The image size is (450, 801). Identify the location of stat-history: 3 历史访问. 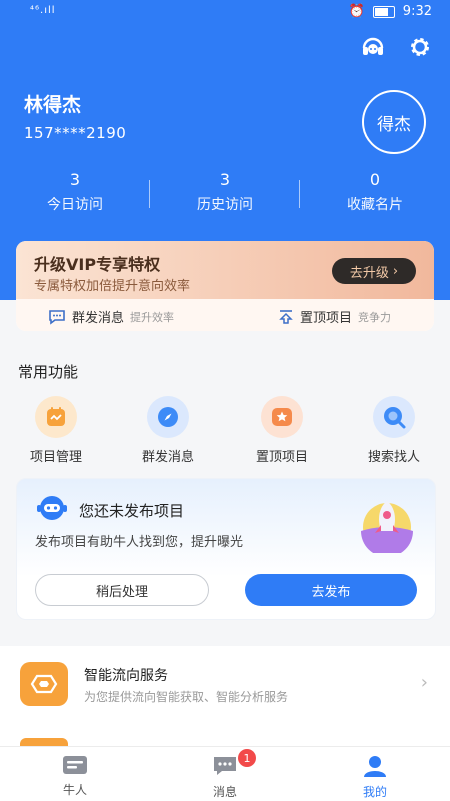
(225, 195).